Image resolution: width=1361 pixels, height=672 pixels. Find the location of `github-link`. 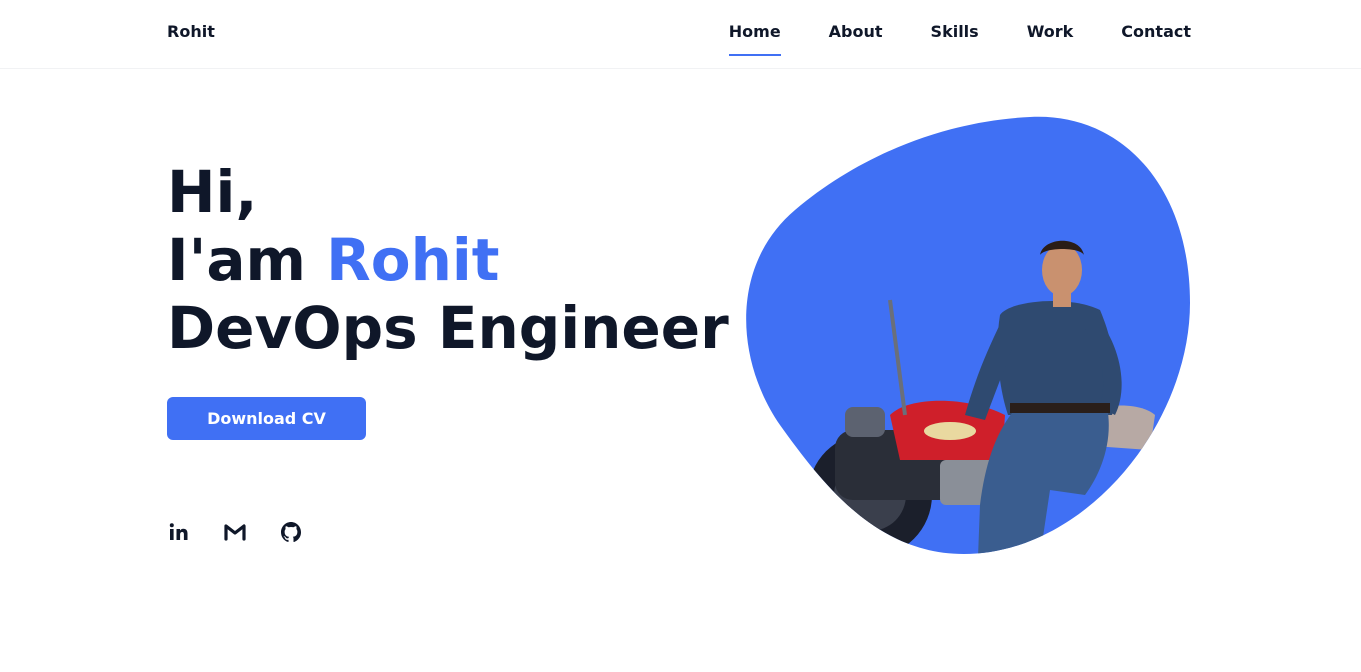

github-link is located at coordinates (291, 532).